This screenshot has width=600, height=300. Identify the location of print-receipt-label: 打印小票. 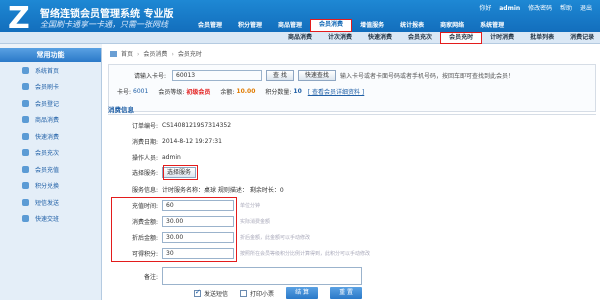
(262, 294).